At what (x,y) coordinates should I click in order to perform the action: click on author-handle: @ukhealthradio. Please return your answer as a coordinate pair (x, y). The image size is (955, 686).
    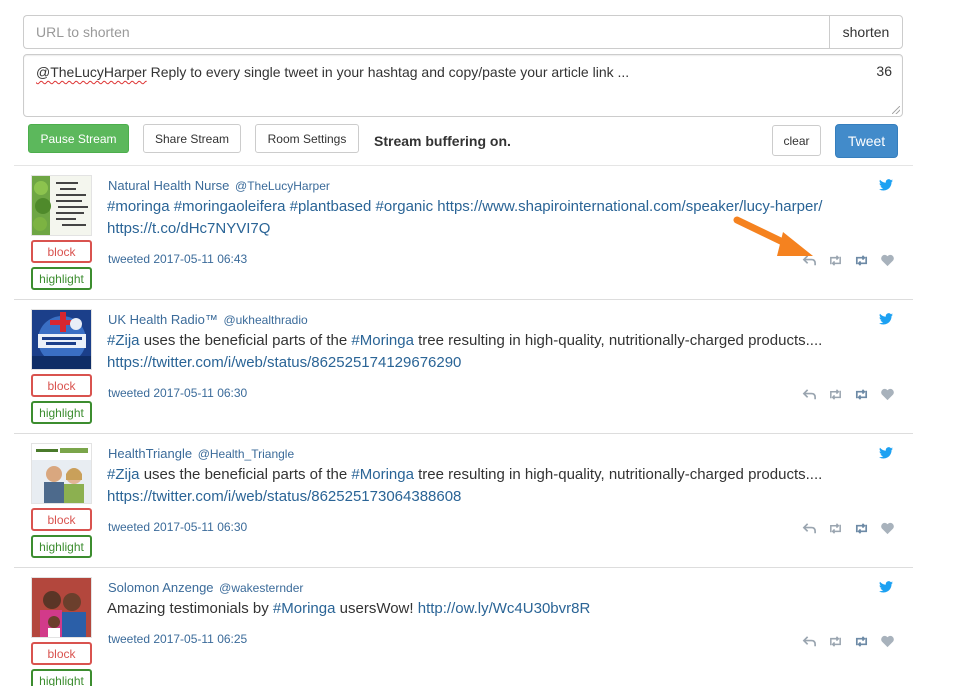
    Looking at the image, I should click on (265, 320).